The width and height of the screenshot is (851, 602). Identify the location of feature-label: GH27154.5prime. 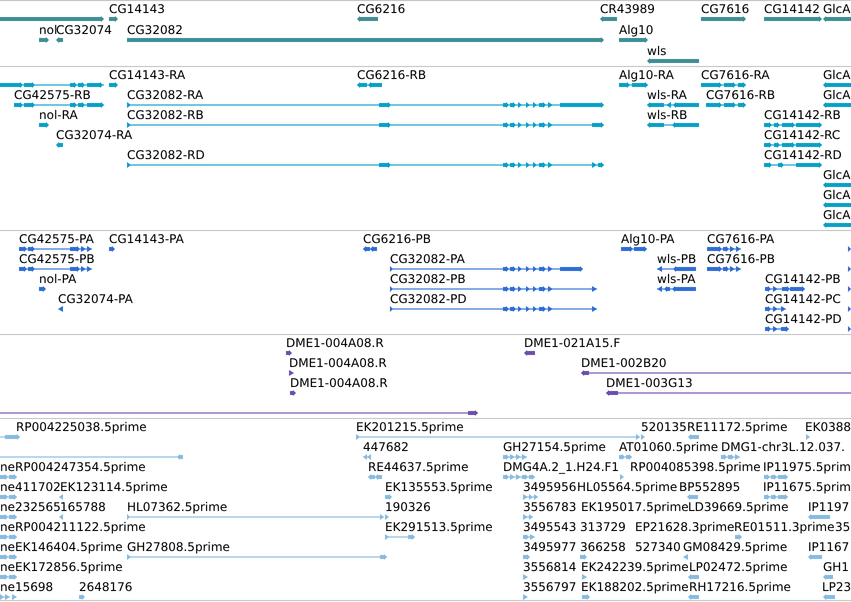
(554, 447).